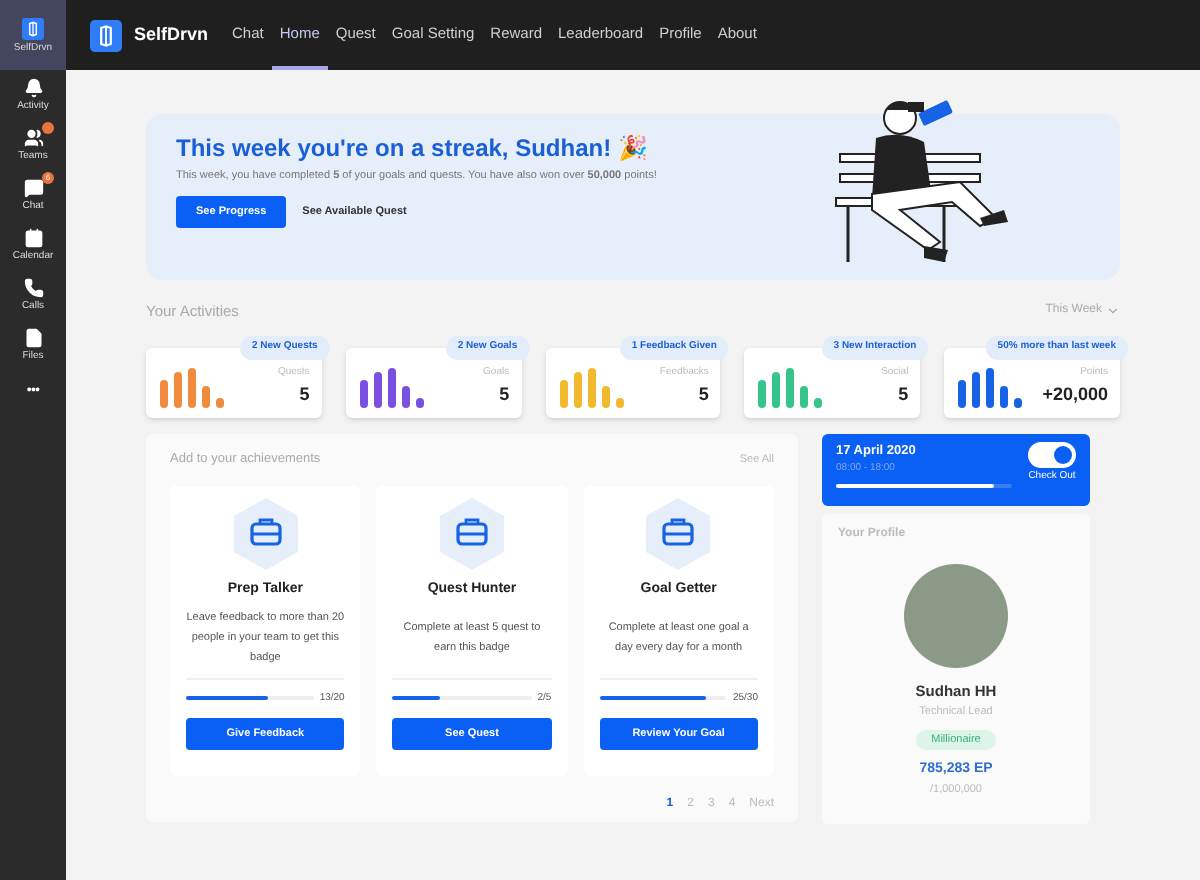  What do you see at coordinates (171, 34) in the screenshot?
I see `app-name: SelfDrvn` at bounding box center [171, 34].